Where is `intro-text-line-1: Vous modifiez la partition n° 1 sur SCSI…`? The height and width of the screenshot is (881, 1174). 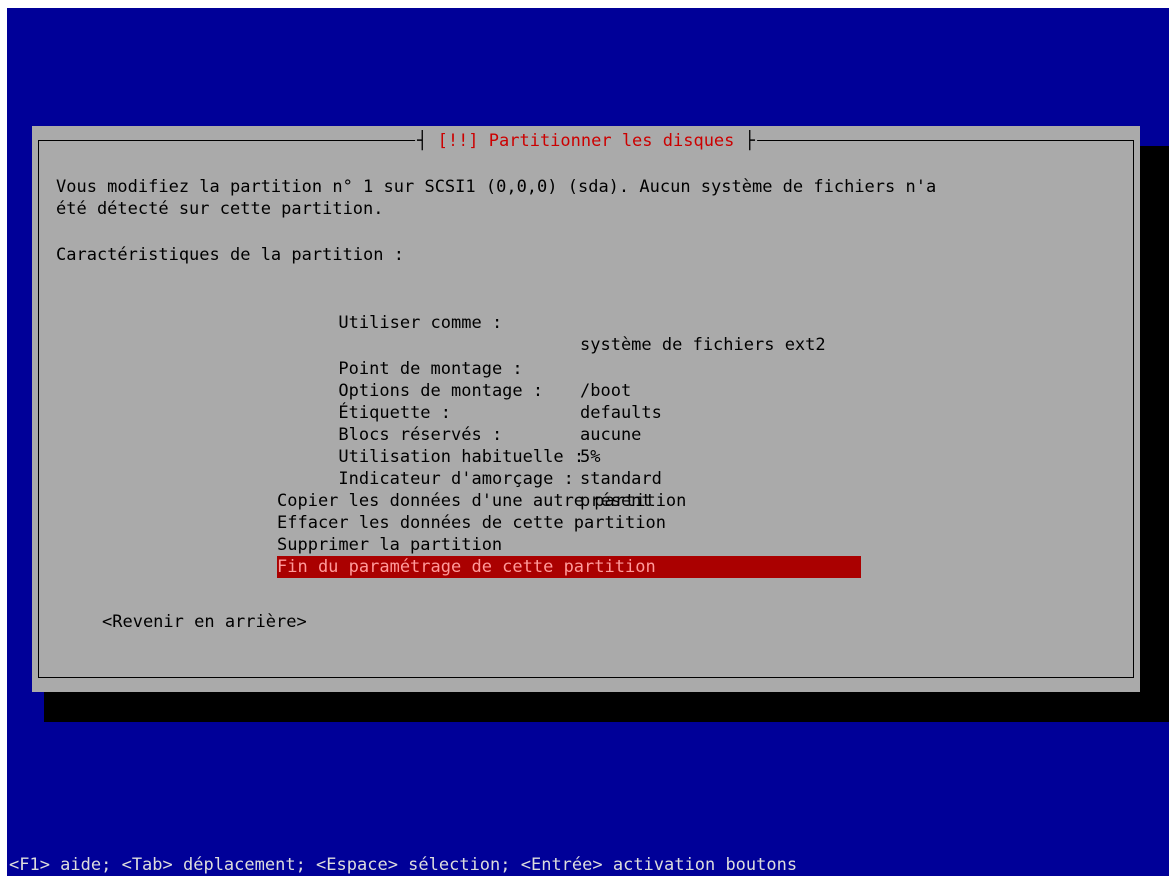
intro-text-line-1: Vous modifiez la partition n° 1 sur SCSI… is located at coordinates (496, 187).